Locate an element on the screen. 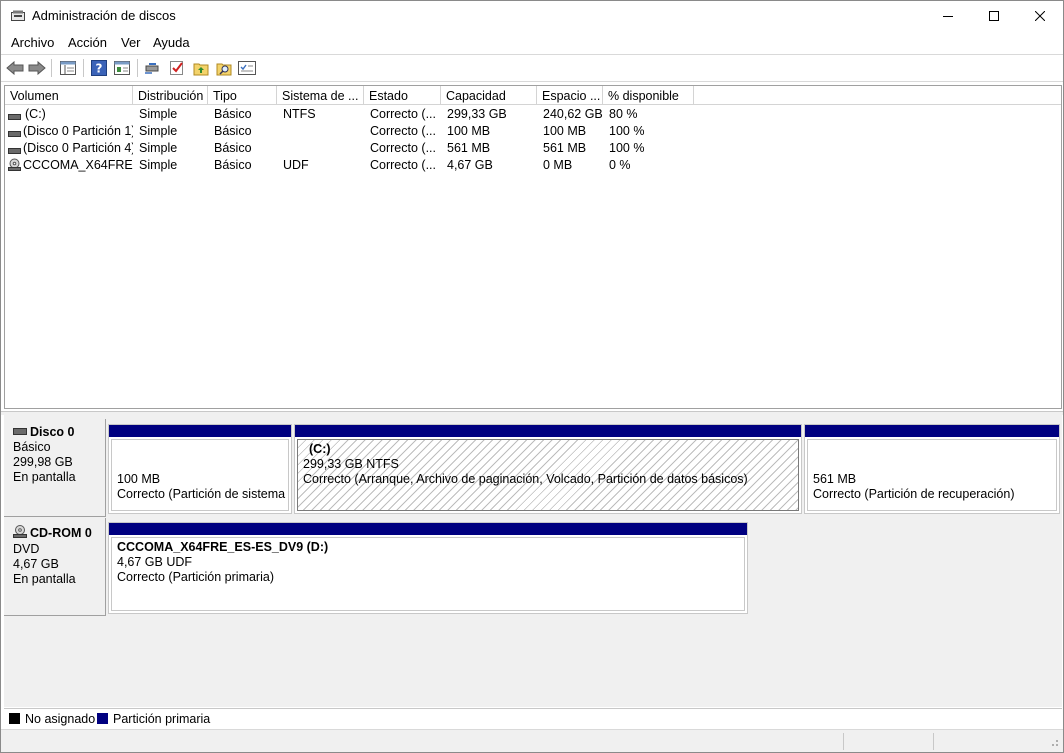 This screenshot has width=1064, height=753. toolbar-bottom-separator is located at coordinates (532, 81).